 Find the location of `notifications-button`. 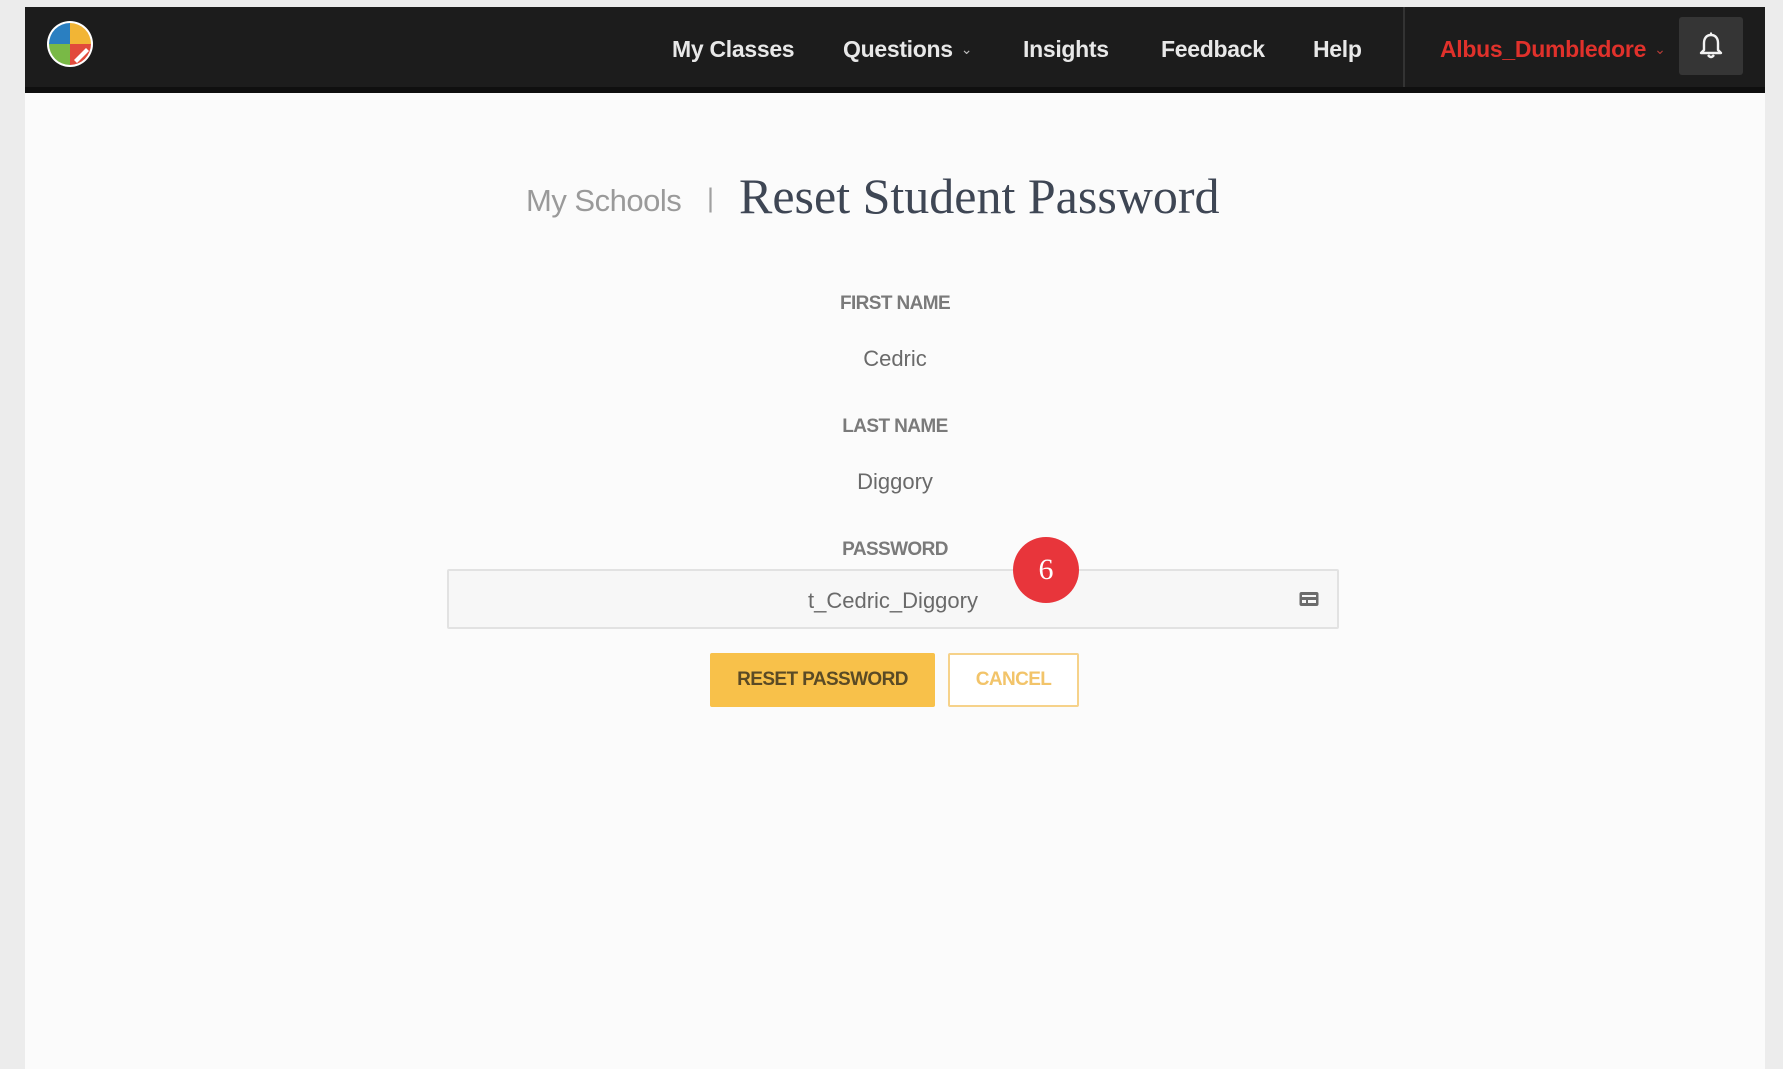

notifications-button is located at coordinates (1711, 46).